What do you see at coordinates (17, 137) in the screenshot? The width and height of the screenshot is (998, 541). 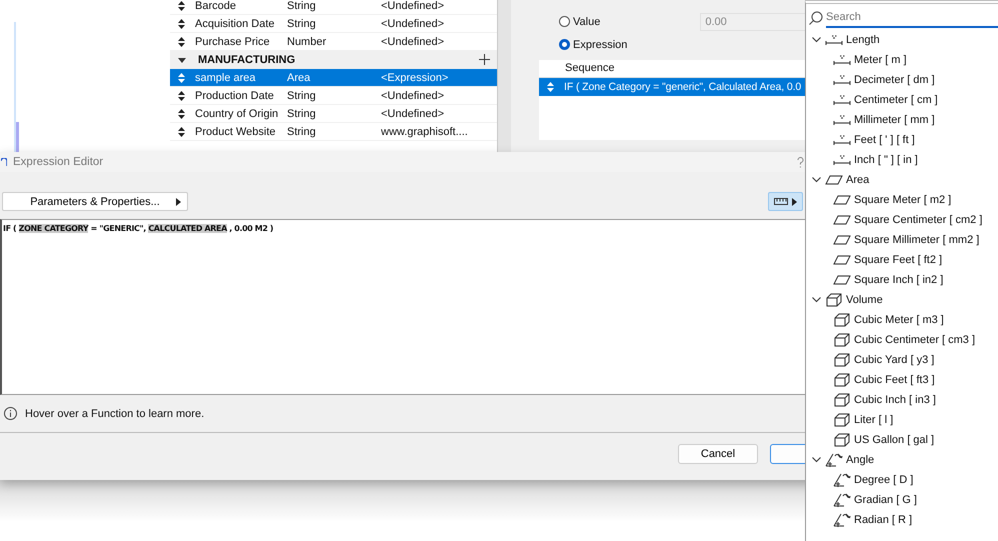 I see `level-marker` at bounding box center [17, 137].